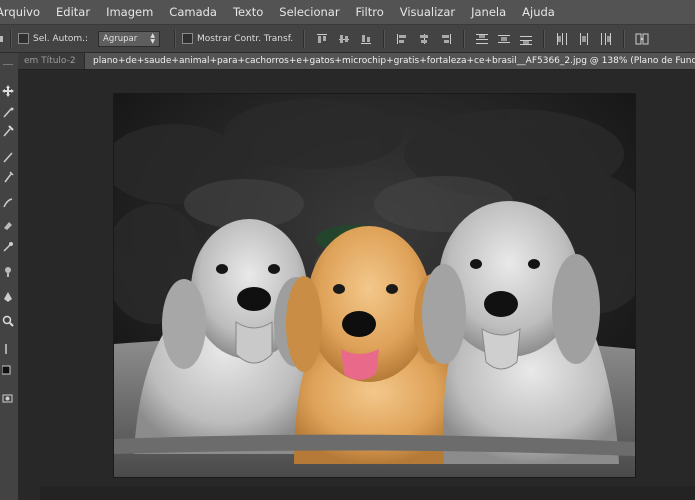 The width and height of the screenshot is (695, 500). Describe the element at coordinates (2, 39) in the screenshot. I see `tool-preset-icon` at that location.